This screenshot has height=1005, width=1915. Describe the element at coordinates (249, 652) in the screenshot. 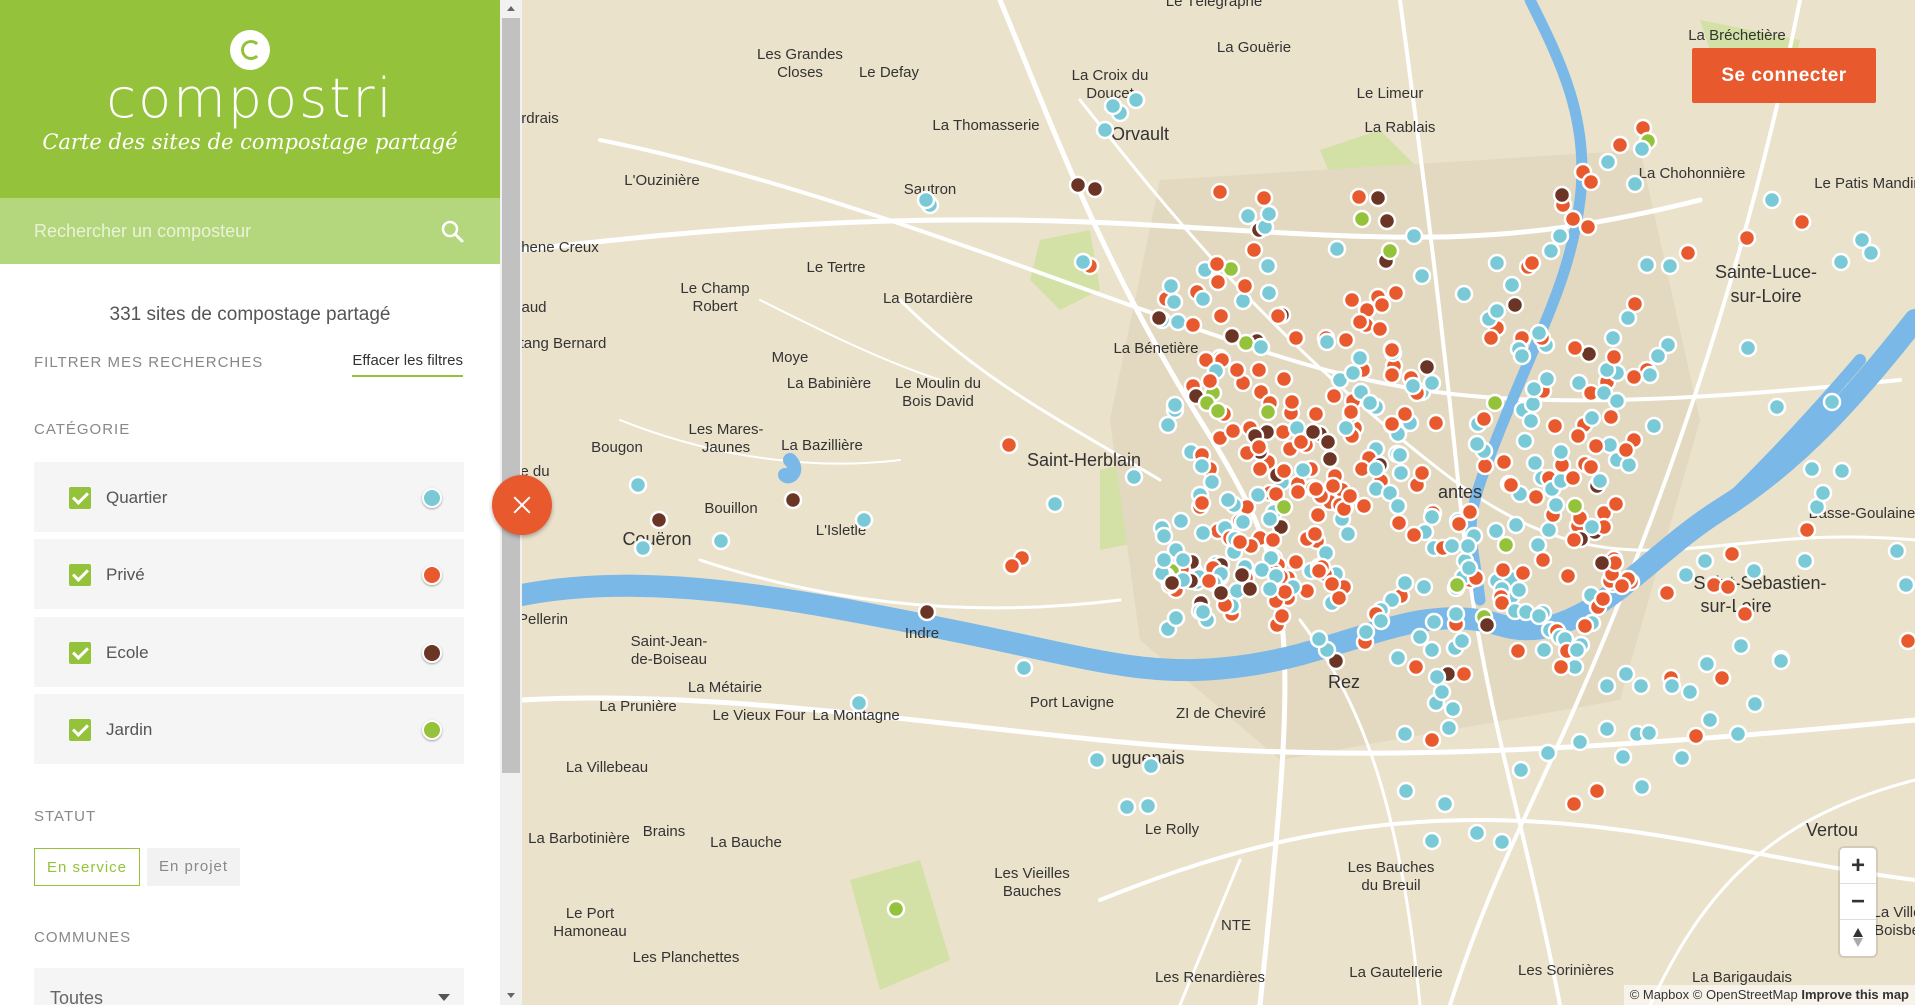

I see `category-ecole: Ecole` at that location.